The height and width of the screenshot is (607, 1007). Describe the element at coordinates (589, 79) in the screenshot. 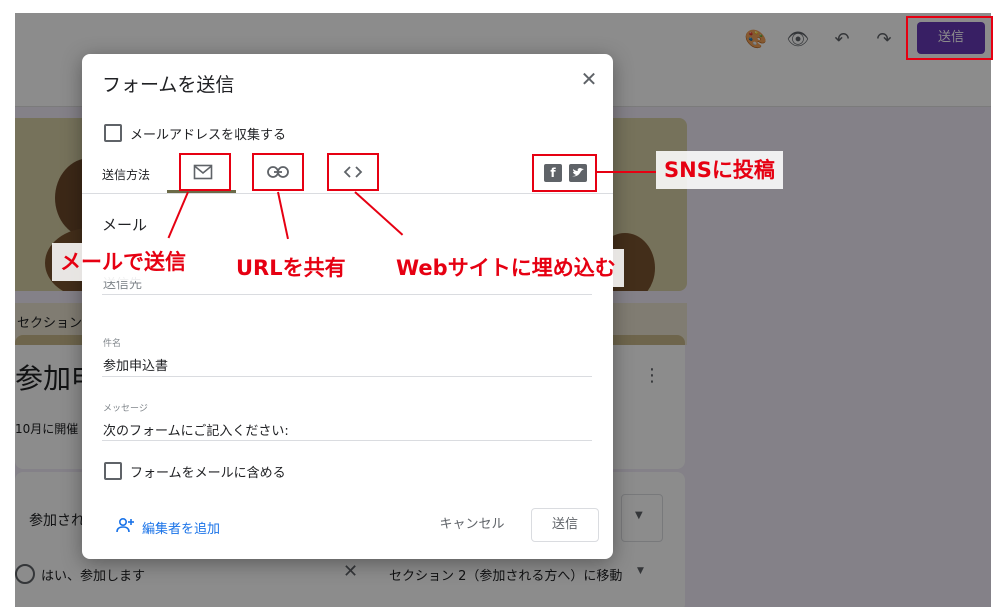

I see `close-icon: ✕` at that location.